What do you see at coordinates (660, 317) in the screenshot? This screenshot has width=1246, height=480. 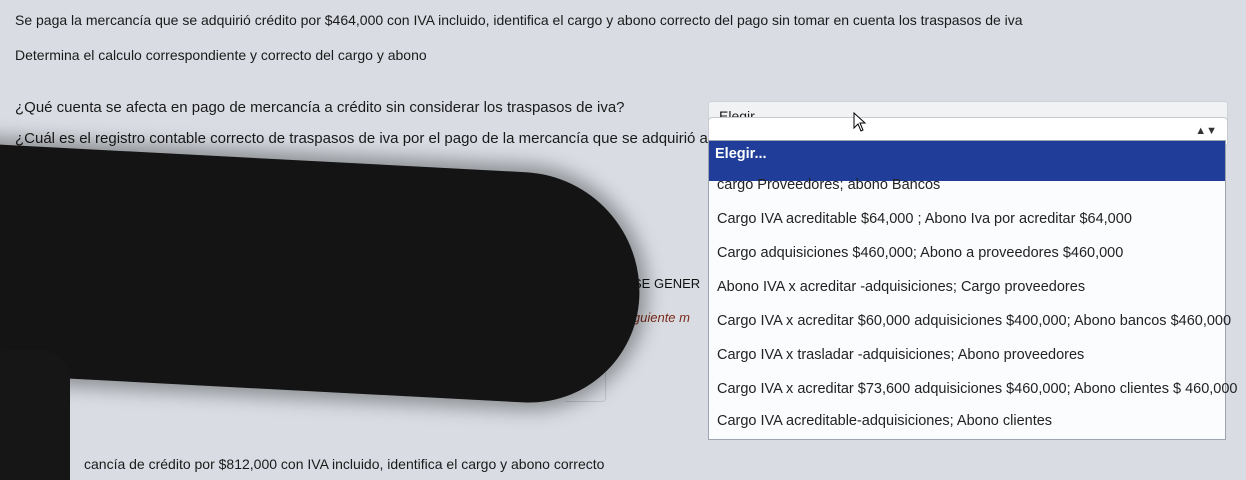 I see `partial-text-obscured: iguiente m` at bounding box center [660, 317].